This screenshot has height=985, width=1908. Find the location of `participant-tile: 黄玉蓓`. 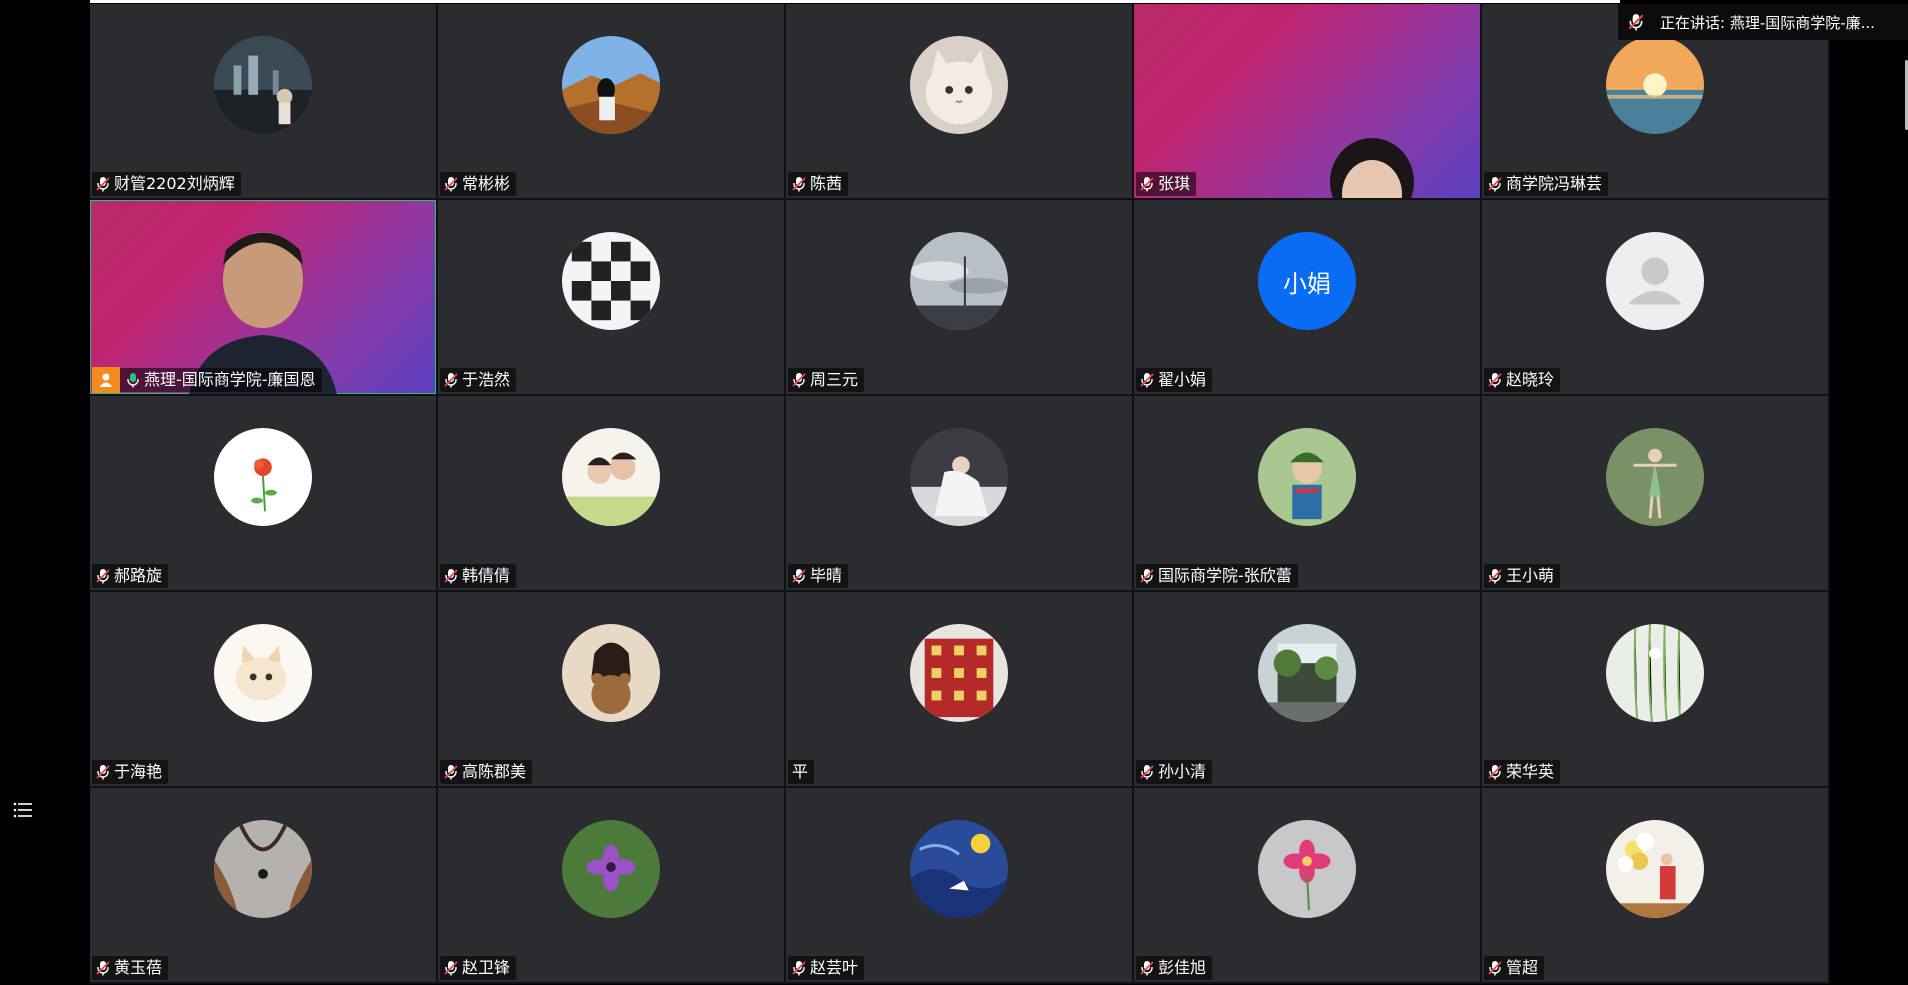

participant-tile: 黄玉蓓 is located at coordinates (263, 885).